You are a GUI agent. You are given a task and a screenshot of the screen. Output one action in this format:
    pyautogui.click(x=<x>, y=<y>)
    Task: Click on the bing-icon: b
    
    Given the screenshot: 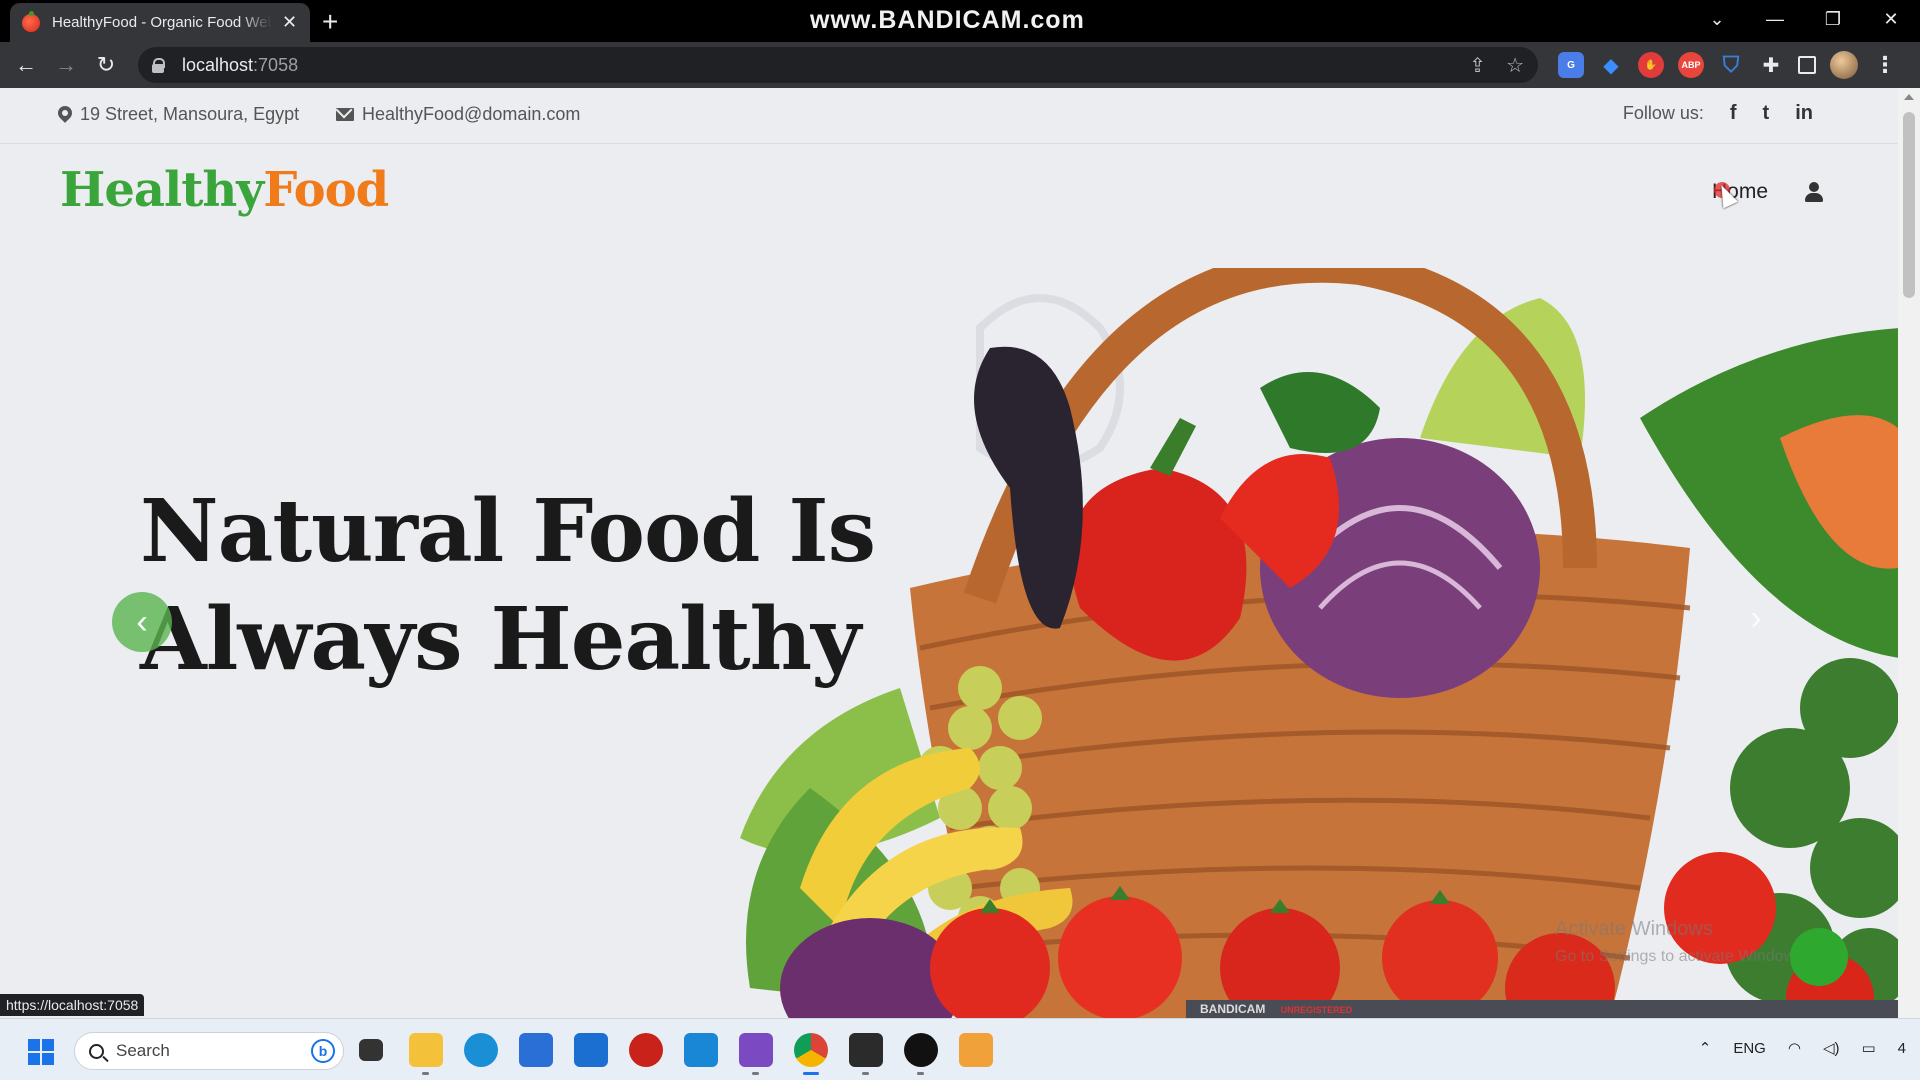 What is the action you would take?
    pyautogui.click(x=323, y=1051)
    